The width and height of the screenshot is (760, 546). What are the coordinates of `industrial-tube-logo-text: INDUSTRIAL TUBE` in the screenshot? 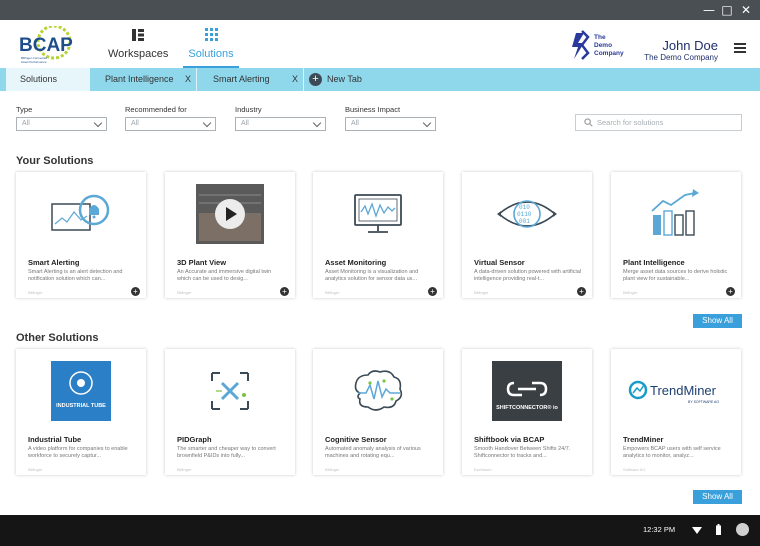 It's located at (81, 406).